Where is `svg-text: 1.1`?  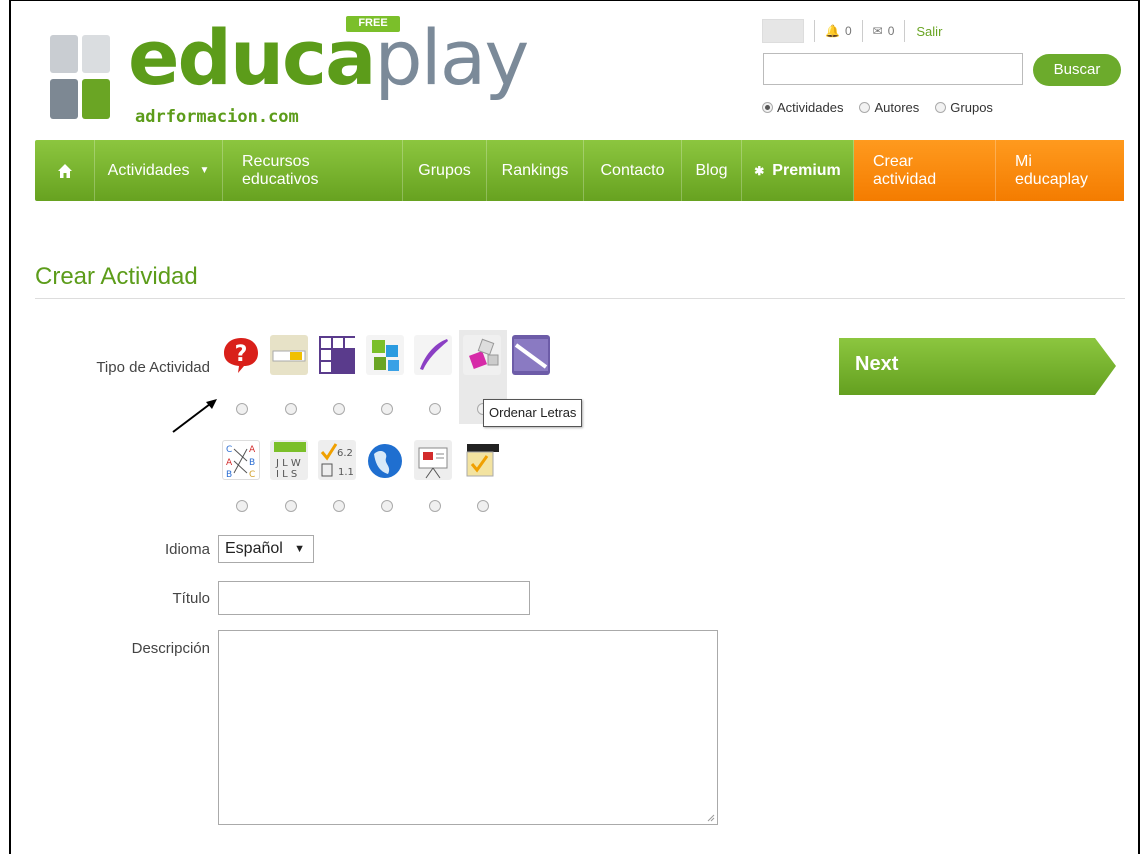
svg-text: 1.1 is located at coordinates (346, 472).